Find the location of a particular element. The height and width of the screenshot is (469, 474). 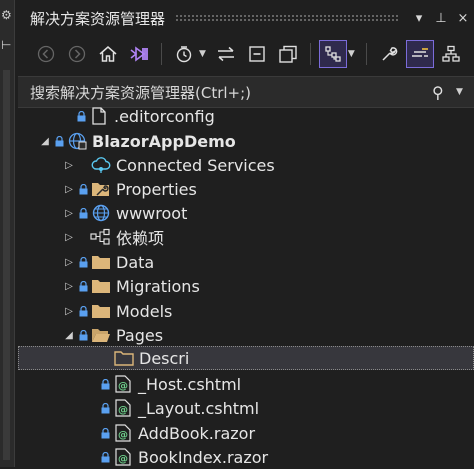

web-project-icon is located at coordinates (77, 141).